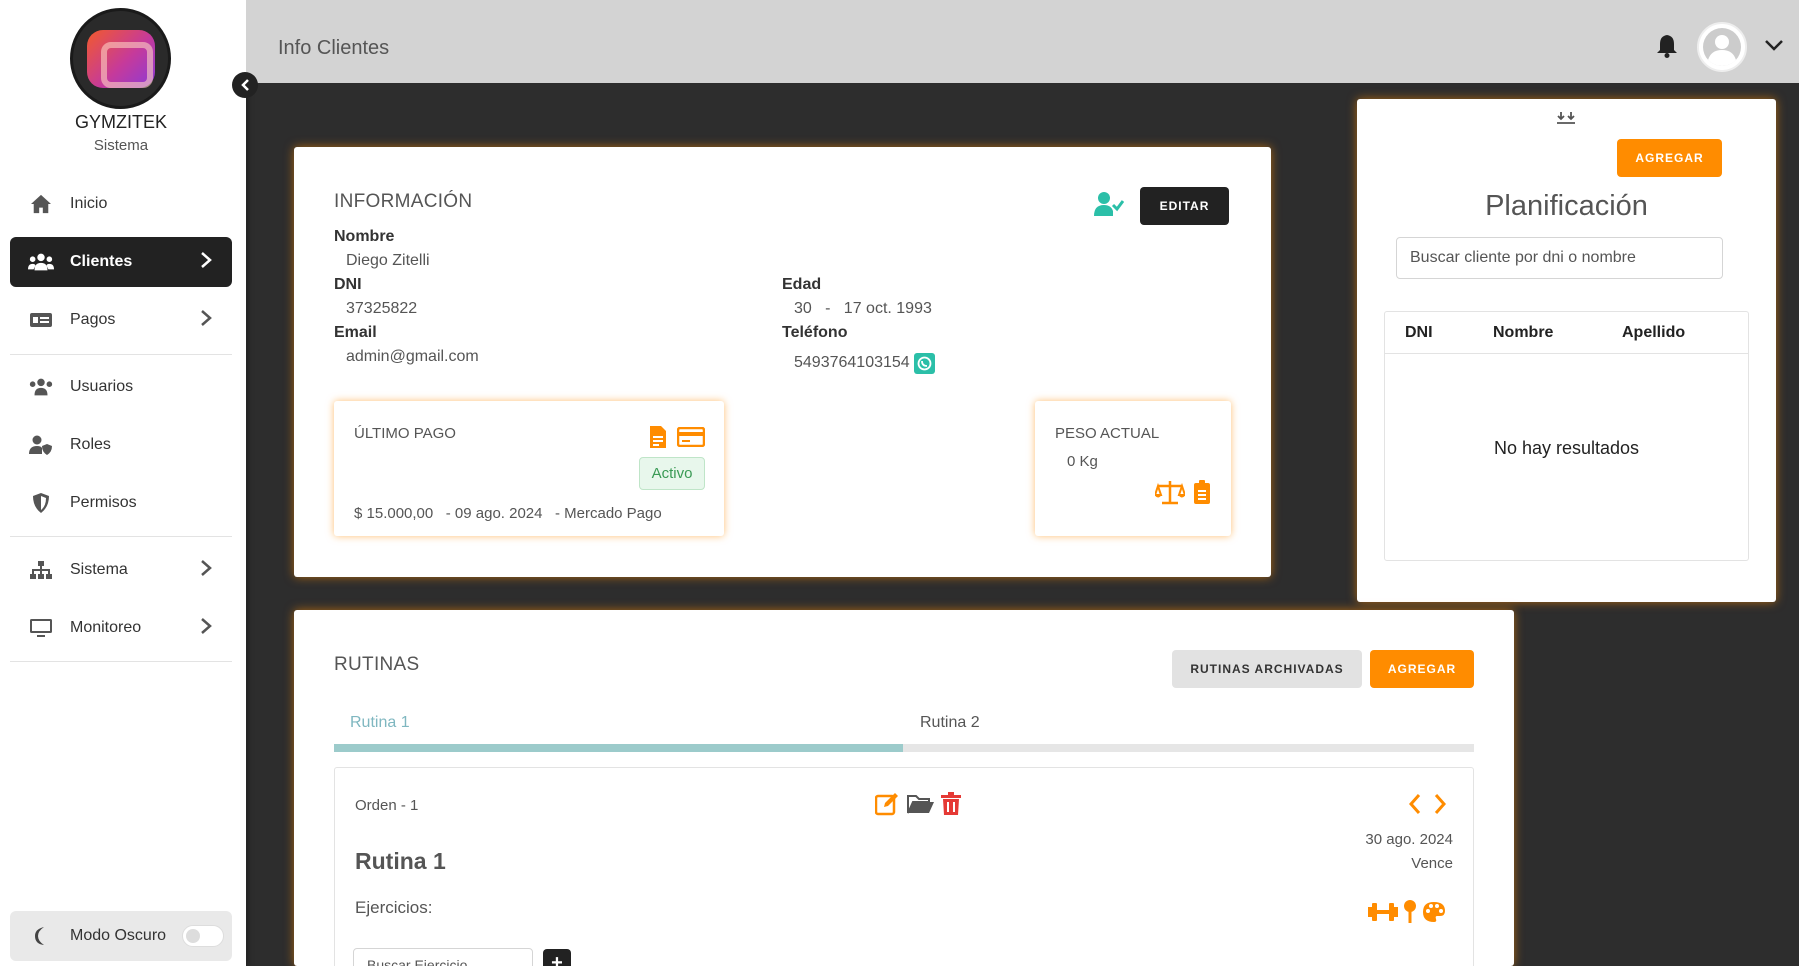 This screenshot has width=1799, height=966. What do you see at coordinates (1409, 839) in the screenshot?
I see `routine-date: 30 ago. 2024` at bounding box center [1409, 839].